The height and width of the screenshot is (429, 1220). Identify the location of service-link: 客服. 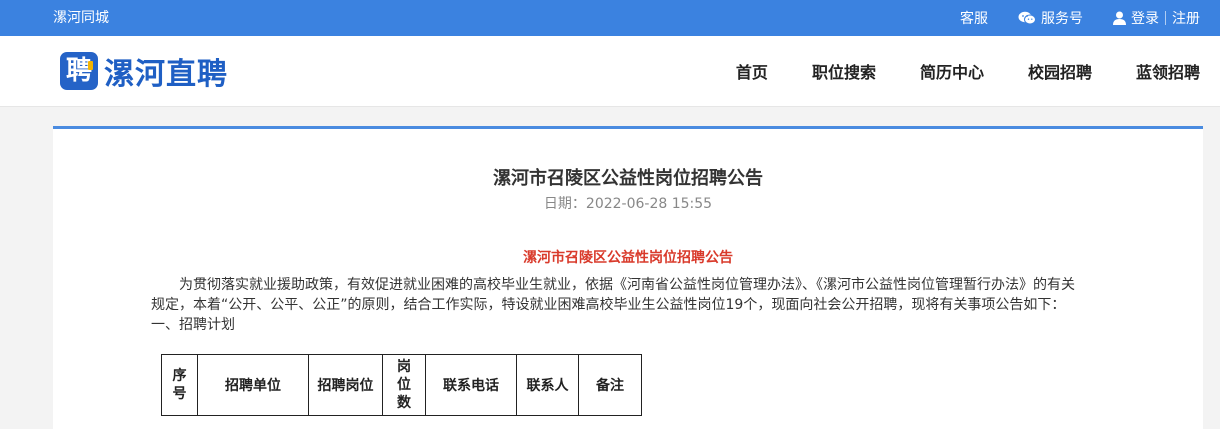
(974, 18).